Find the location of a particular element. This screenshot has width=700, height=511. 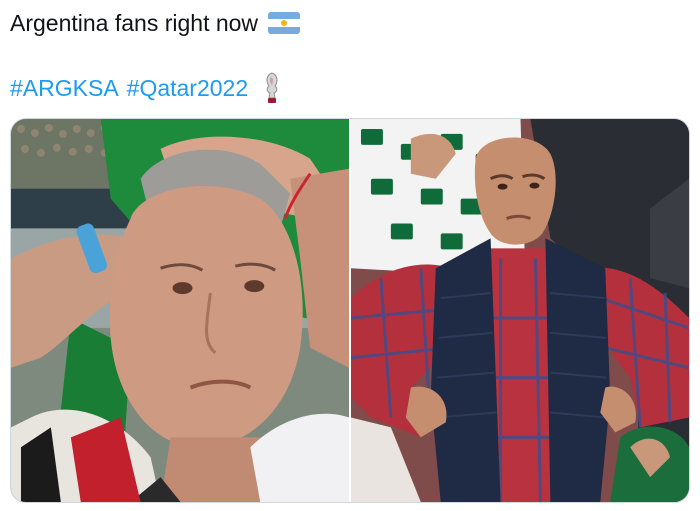

argentina-flag-icon is located at coordinates (284, 23).